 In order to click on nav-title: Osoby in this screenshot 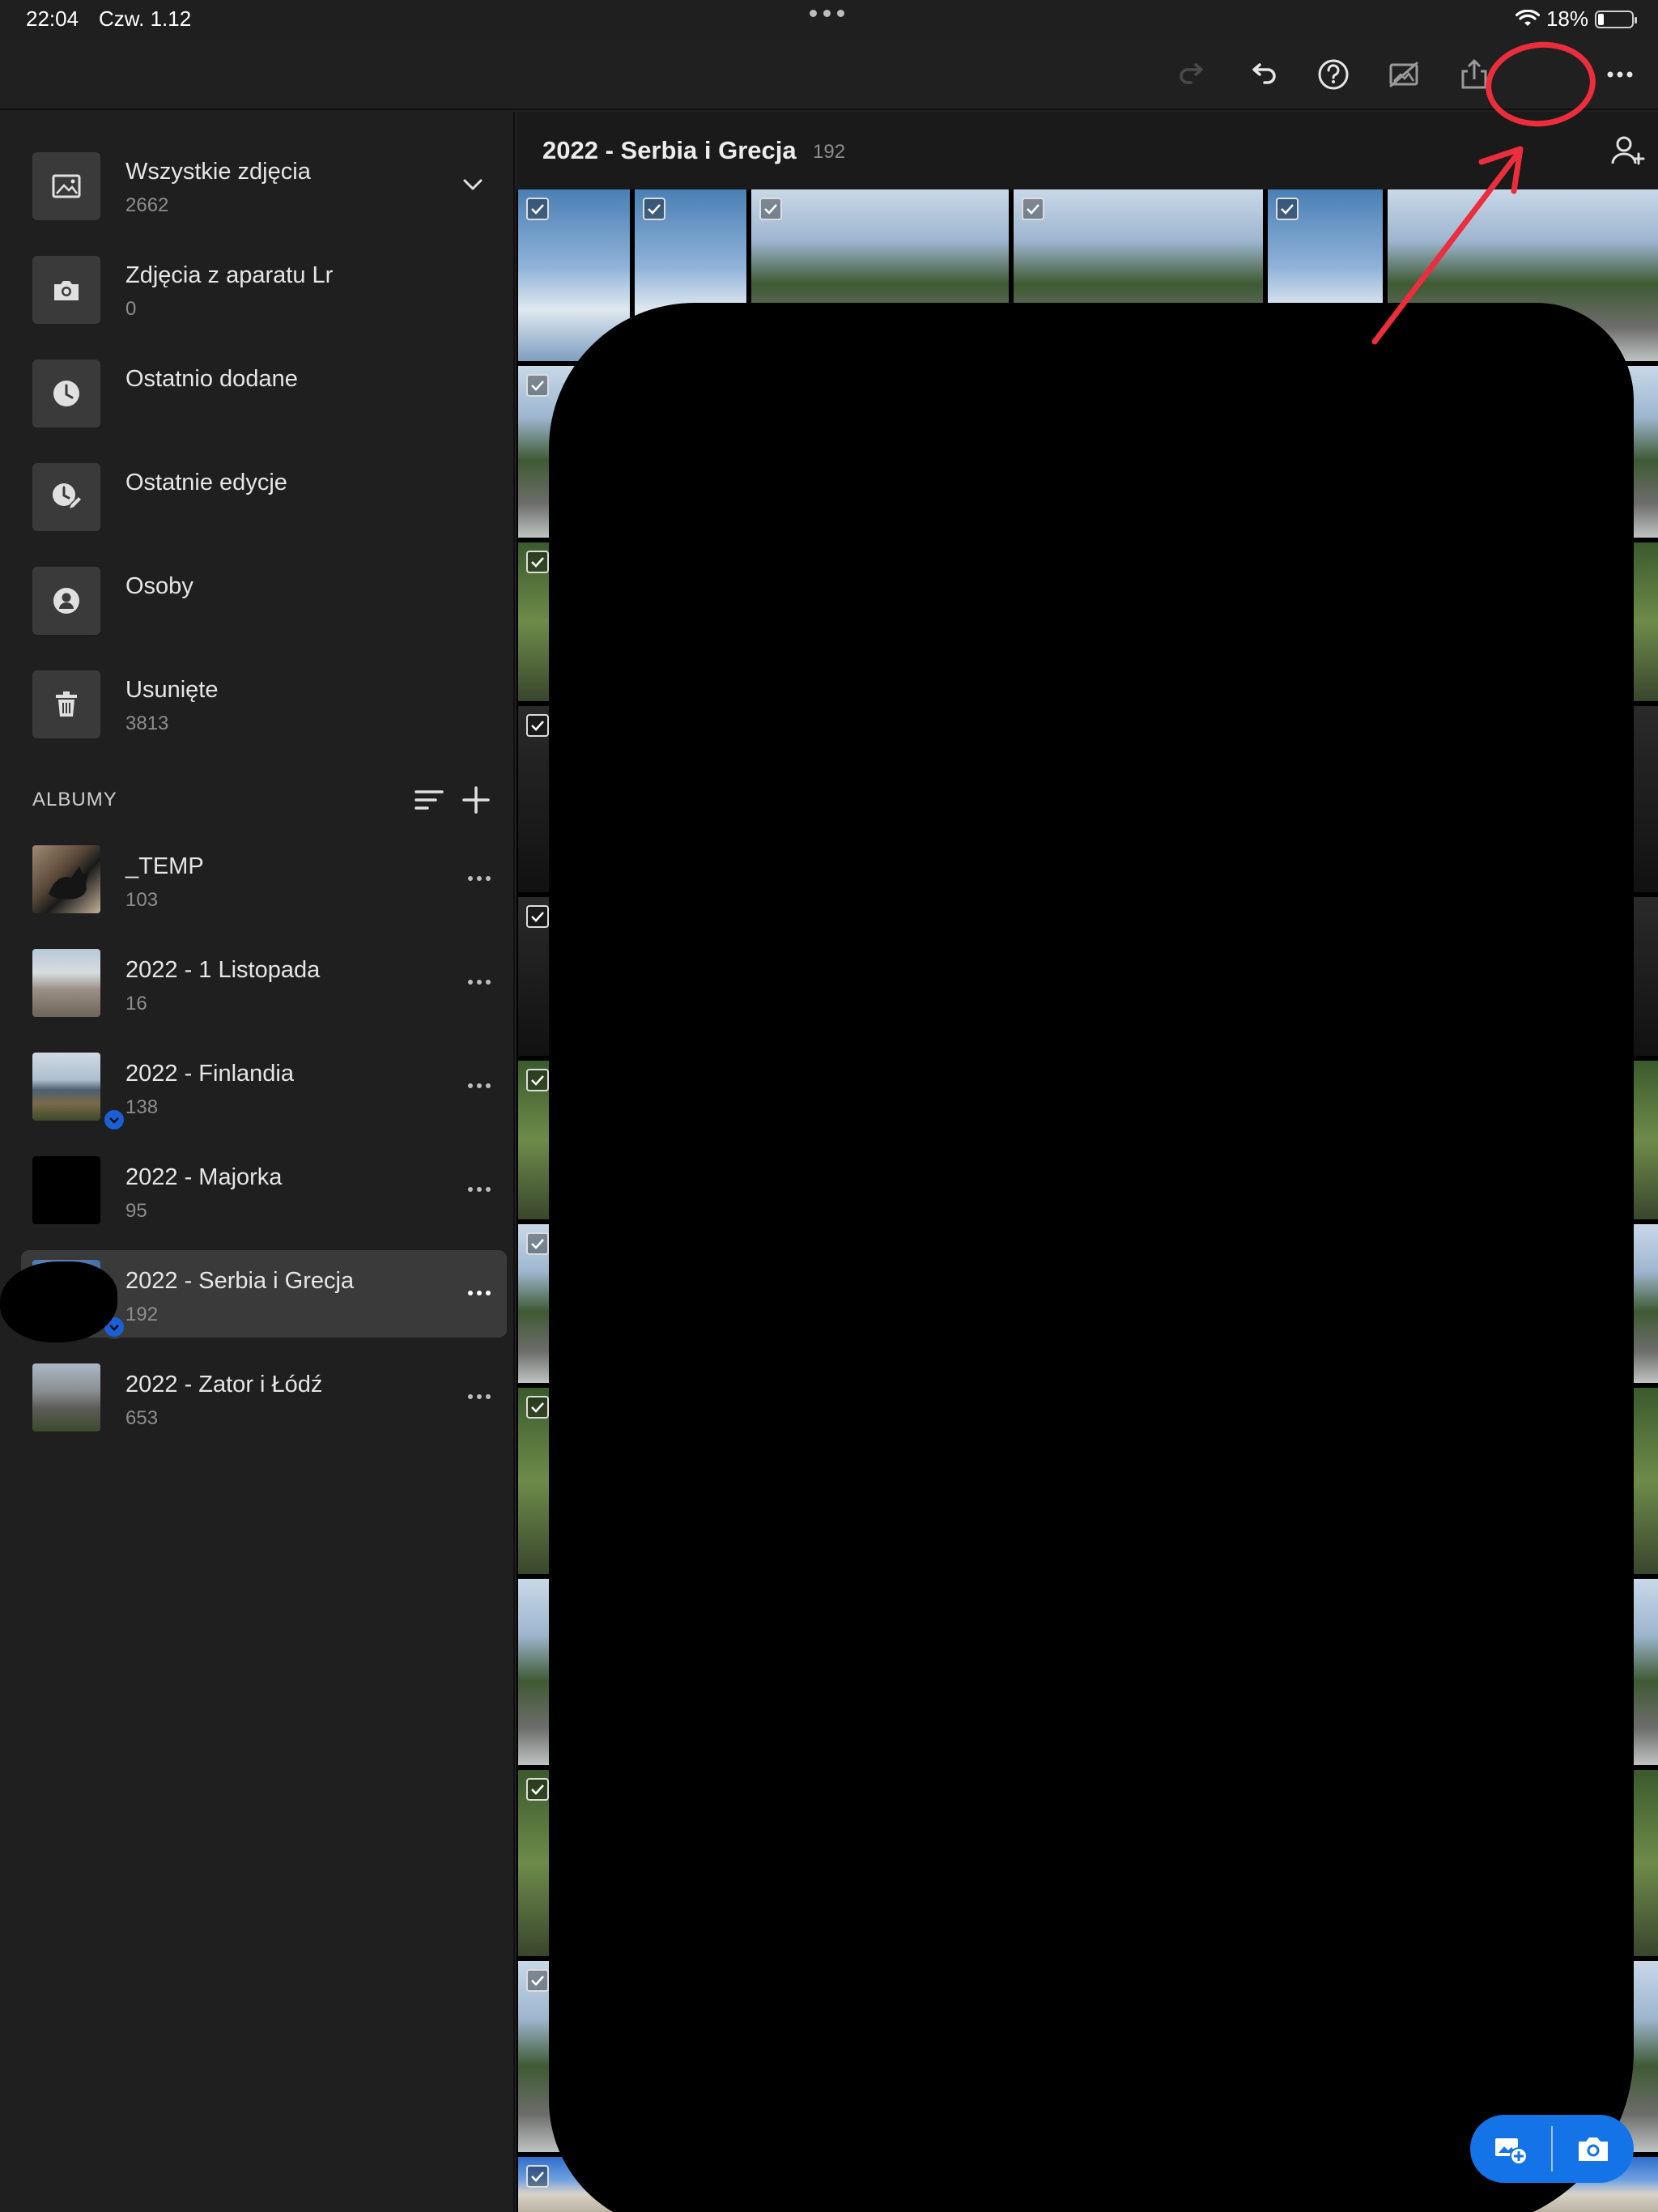, I will do `click(159, 586)`.